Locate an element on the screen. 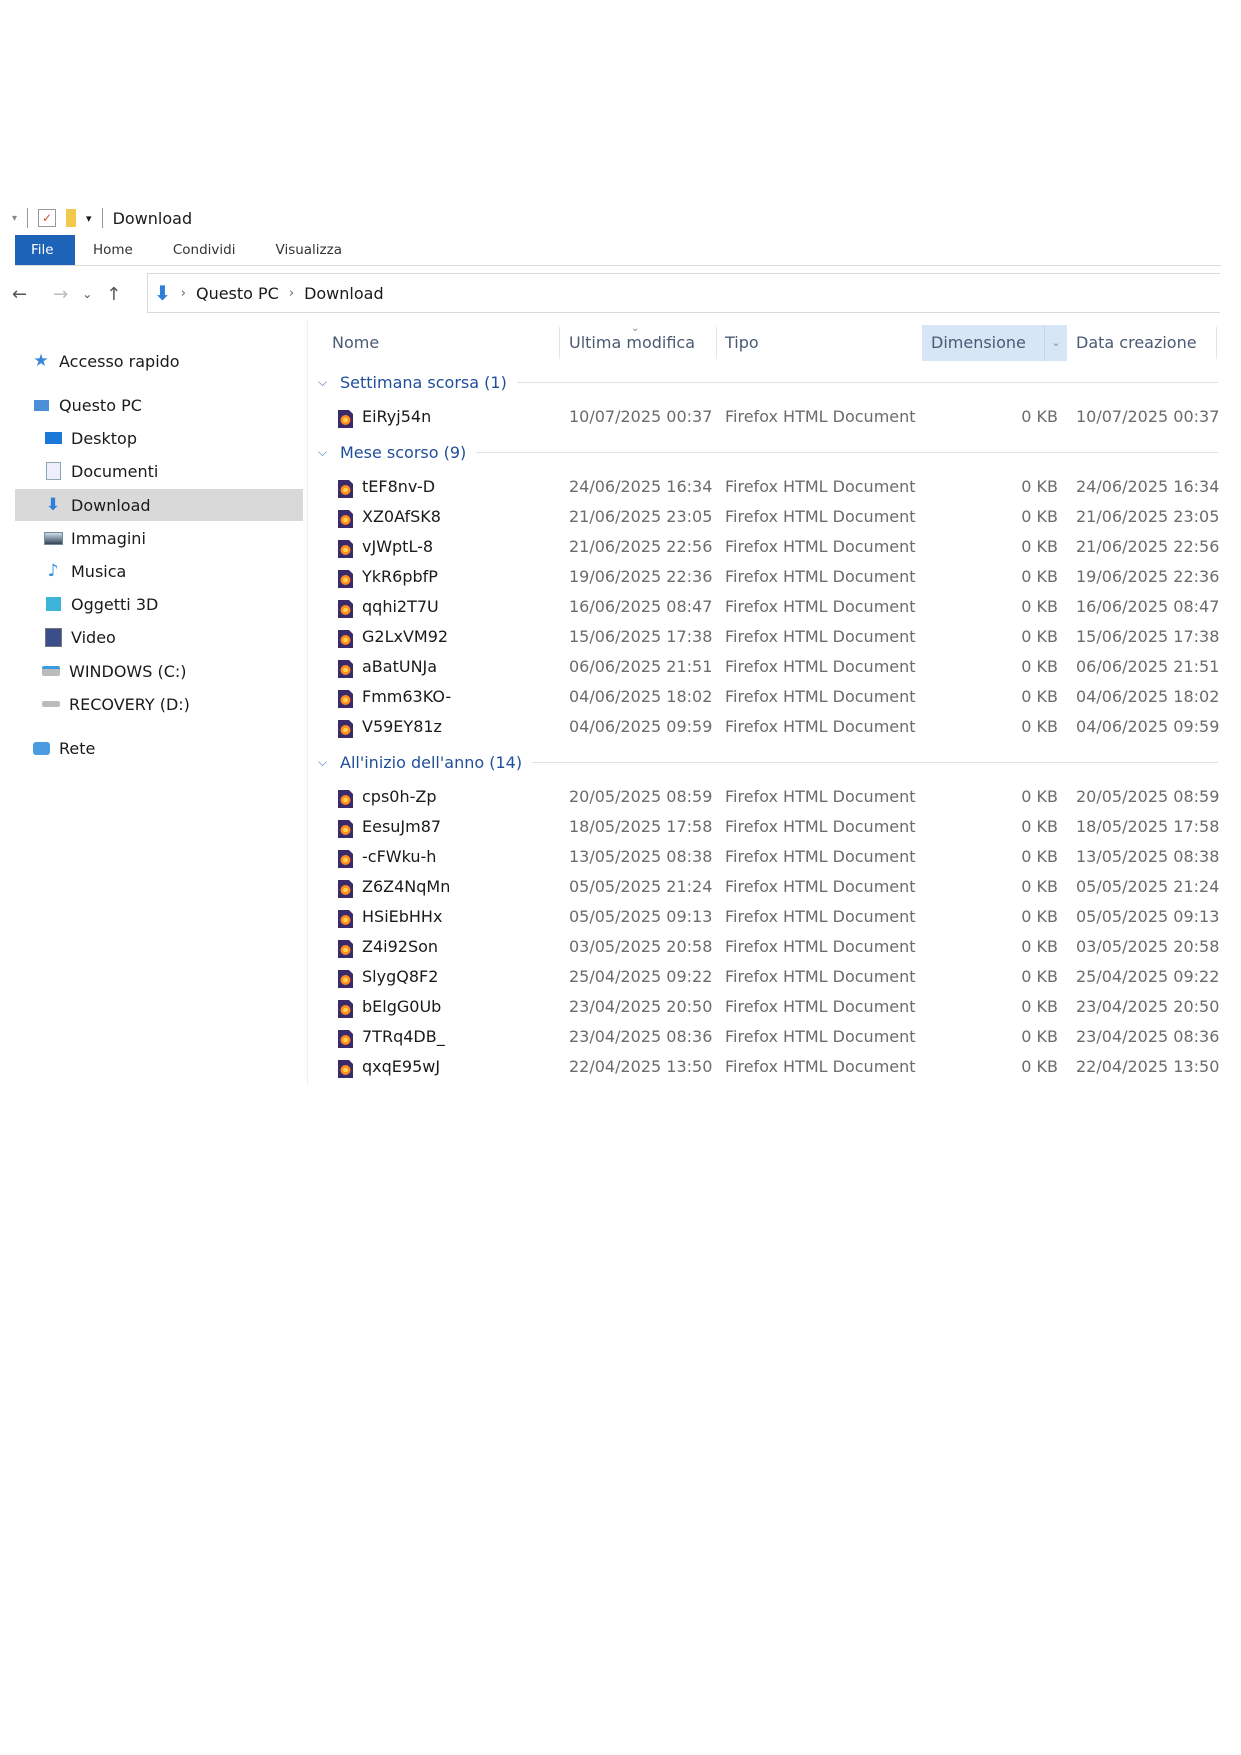 The width and height of the screenshot is (1241, 1755). tab-file: File is located at coordinates (45, 250).